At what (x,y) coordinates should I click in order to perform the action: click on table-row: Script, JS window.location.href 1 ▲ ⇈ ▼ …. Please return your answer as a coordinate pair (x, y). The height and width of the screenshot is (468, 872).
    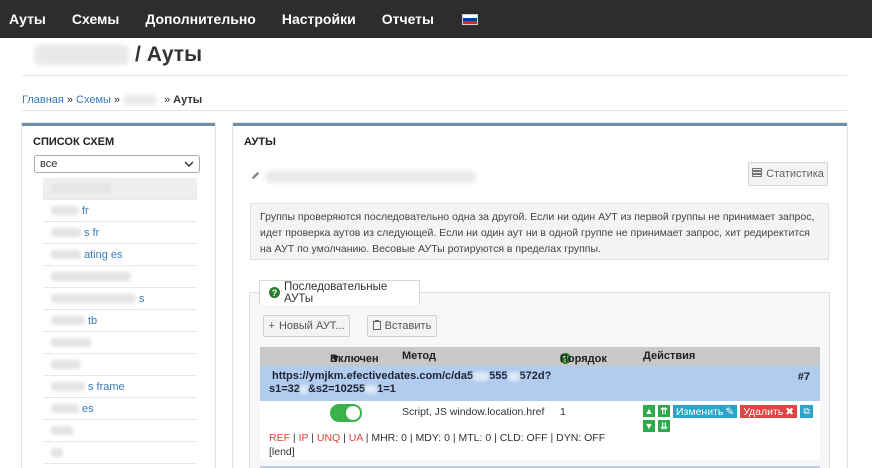
    Looking at the image, I should click on (540, 430).